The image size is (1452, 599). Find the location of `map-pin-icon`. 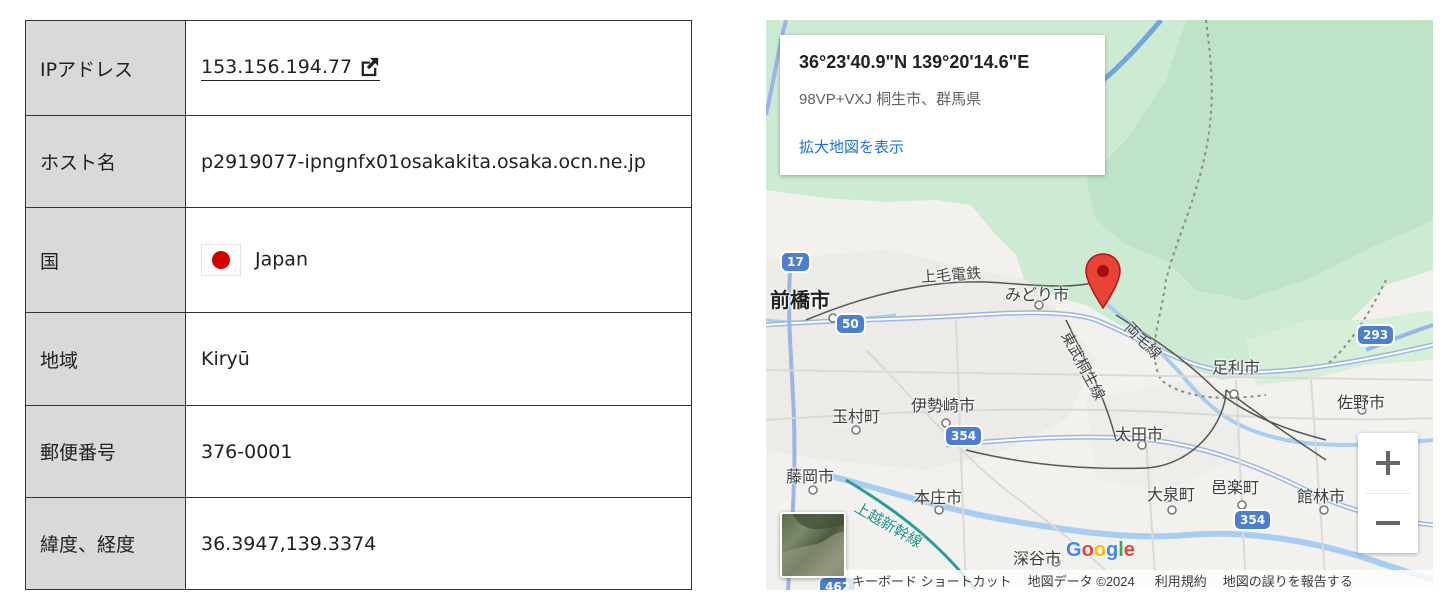

map-pin-icon is located at coordinates (1103, 281).